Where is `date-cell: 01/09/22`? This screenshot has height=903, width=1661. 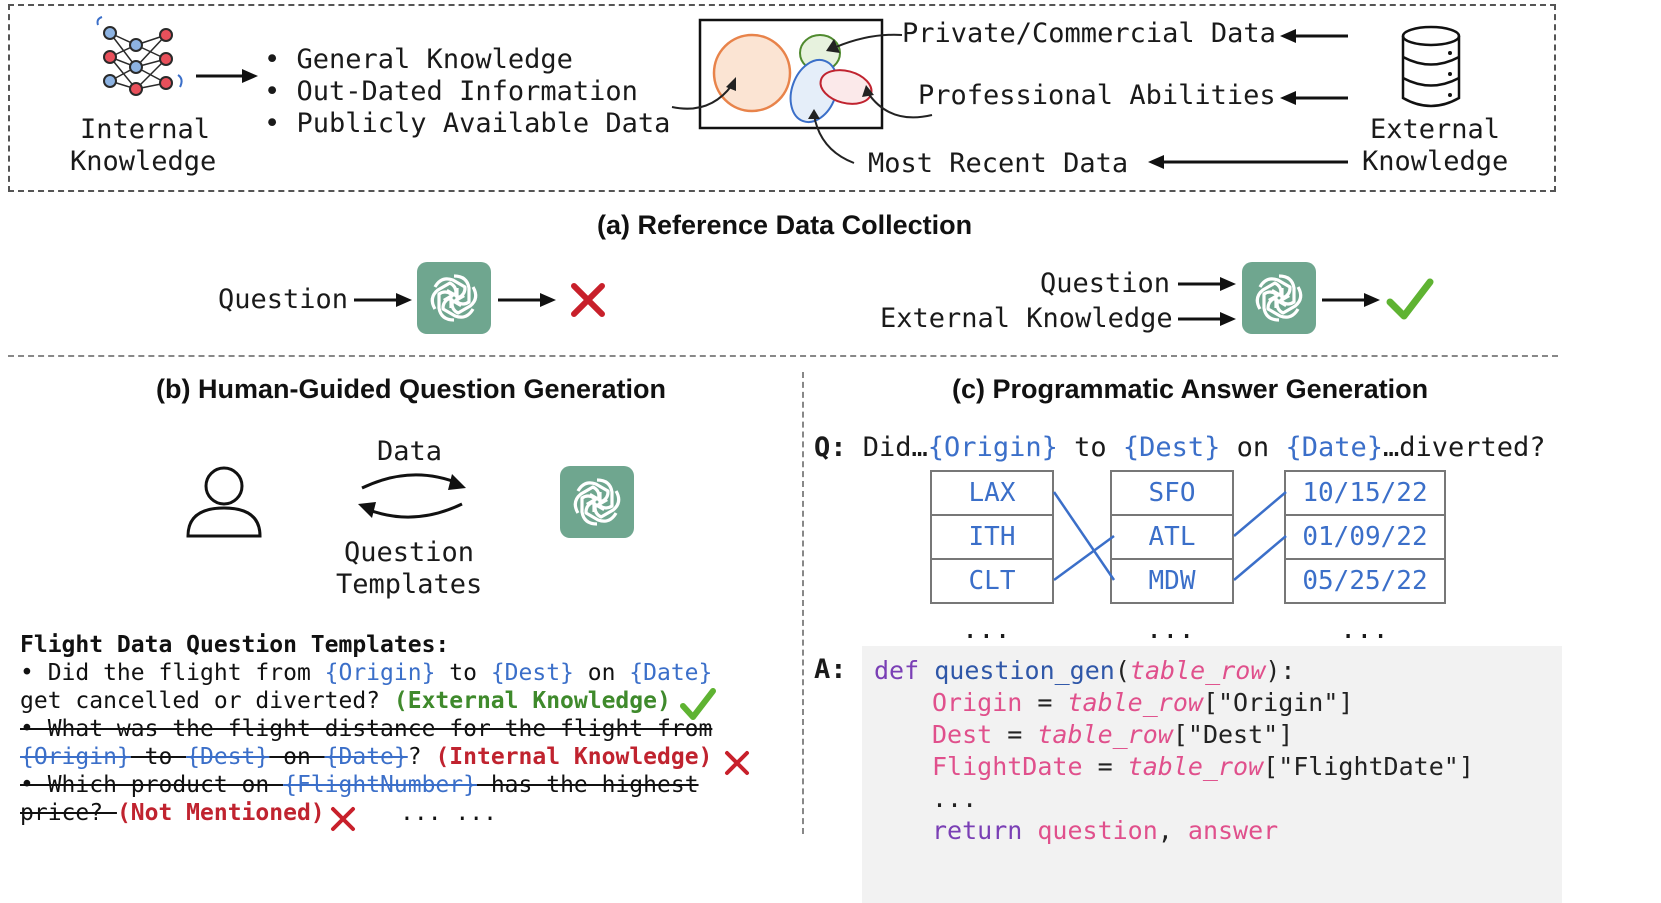
date-cell: 01/09/22 is located at coordinates (1365, 537).